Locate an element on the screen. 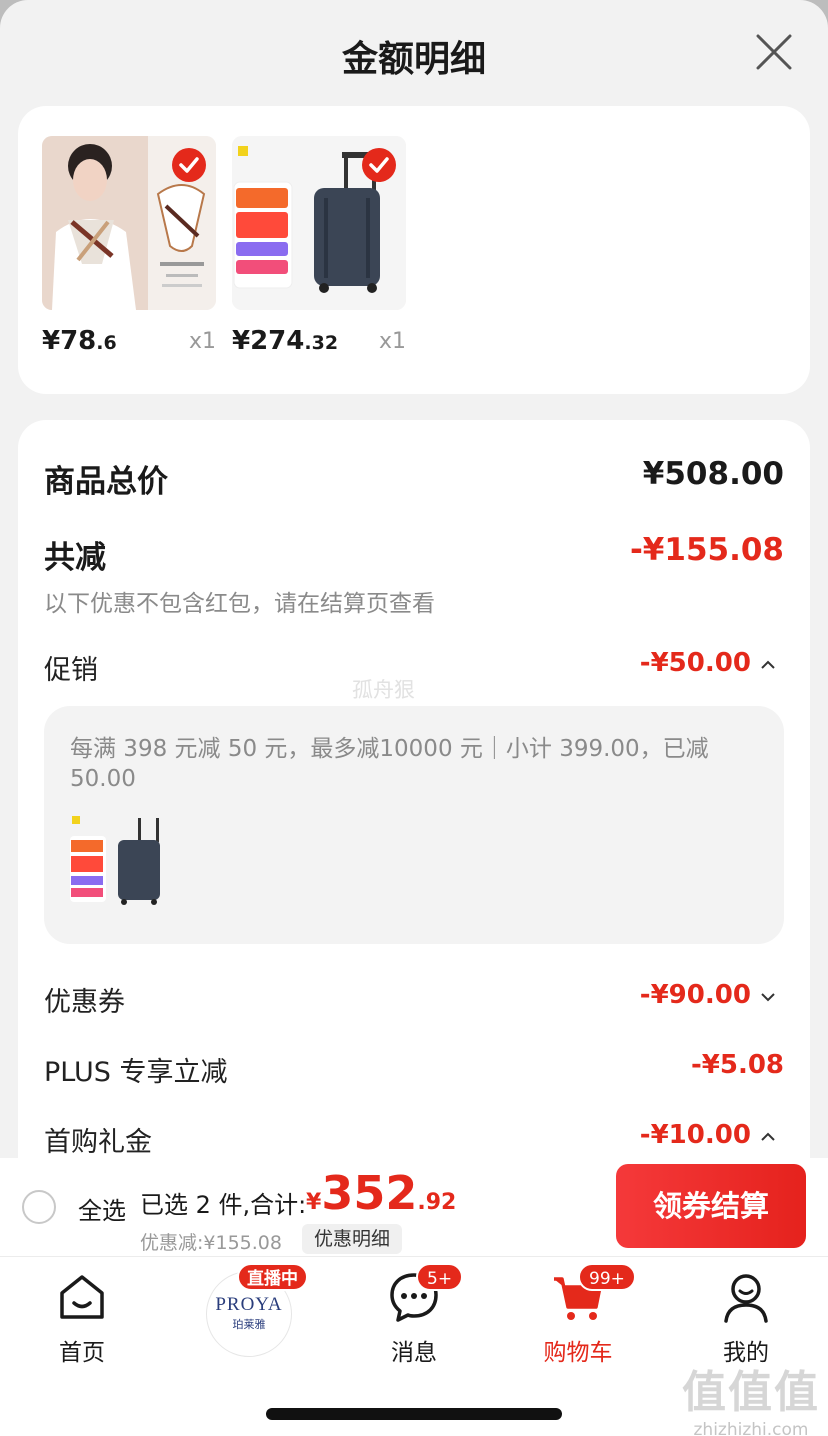 The width and height of the screenshot is (828, 1436). profile-icon is located at coordinates (746, 1298).